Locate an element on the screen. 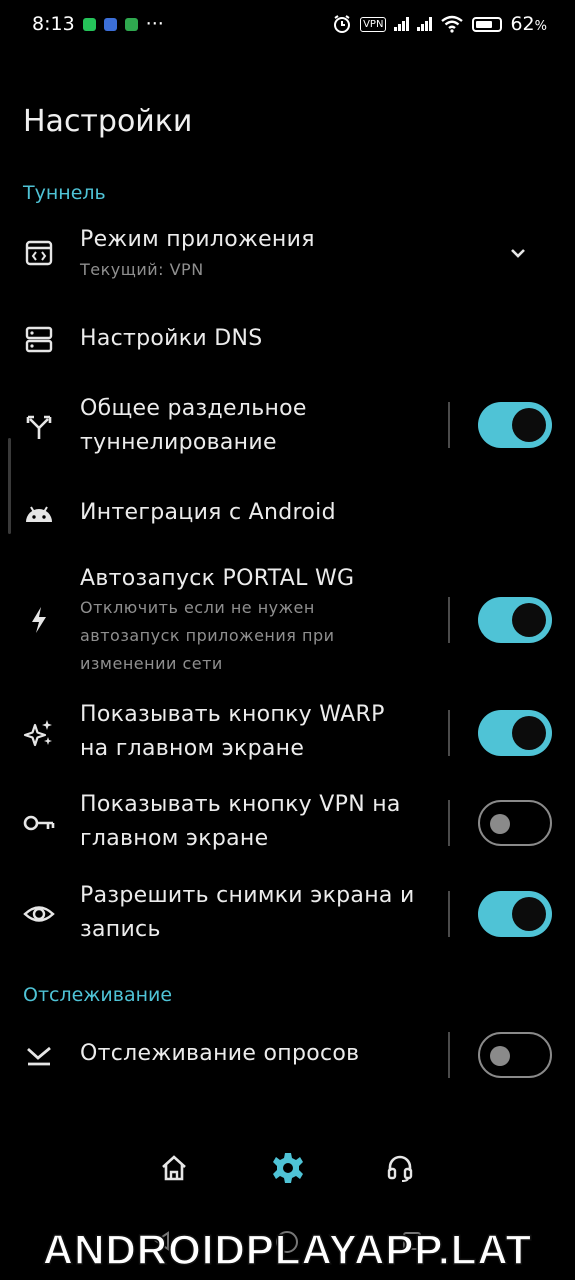 The image size is (575, 1280). headset-icon is located at coordinates (400, 1168).